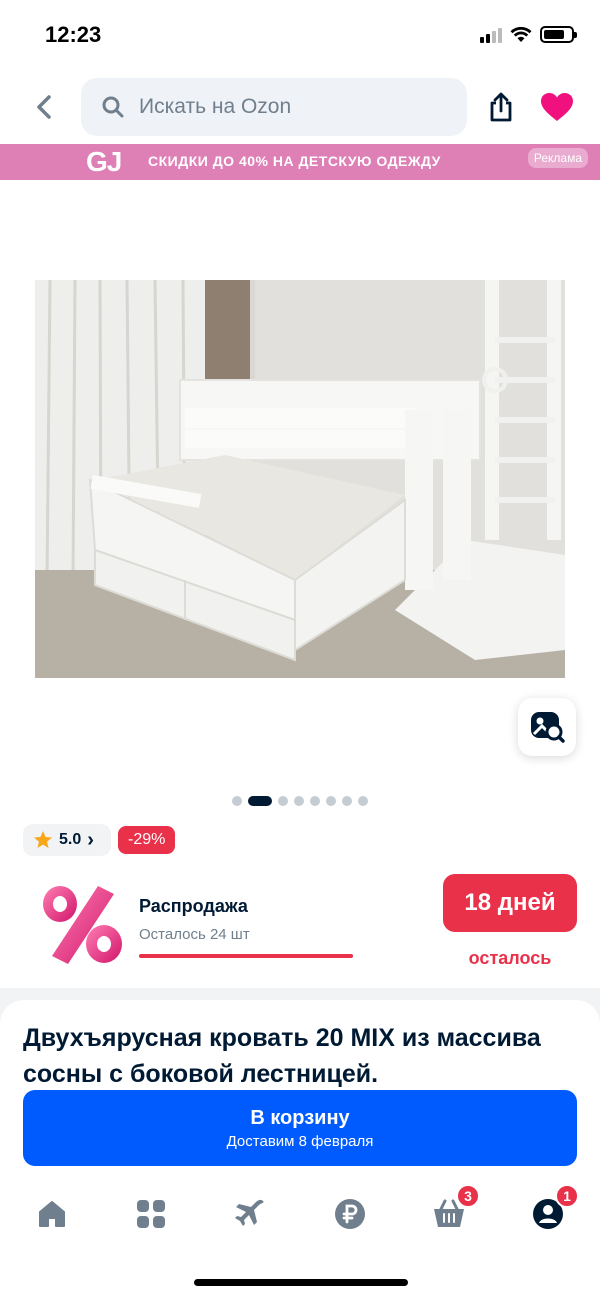 The width and height of the screenshot is (600, 1297). Describe the element at coordinates (70, 839) in the screenshot. I see `rating-value: 5.0` at that location.